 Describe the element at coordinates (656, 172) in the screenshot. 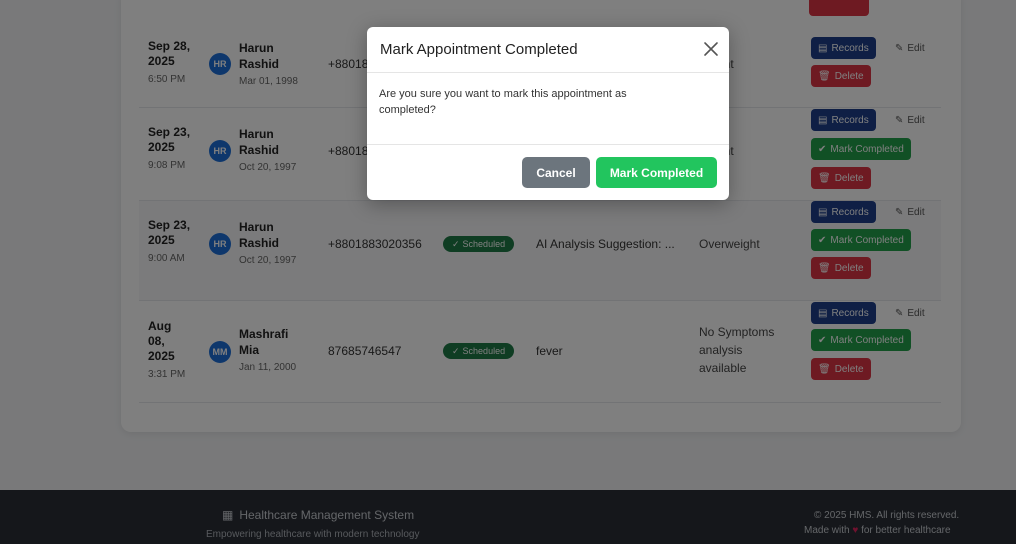

I see `mark-completed-confirm-button: Mark Completed` at that location.